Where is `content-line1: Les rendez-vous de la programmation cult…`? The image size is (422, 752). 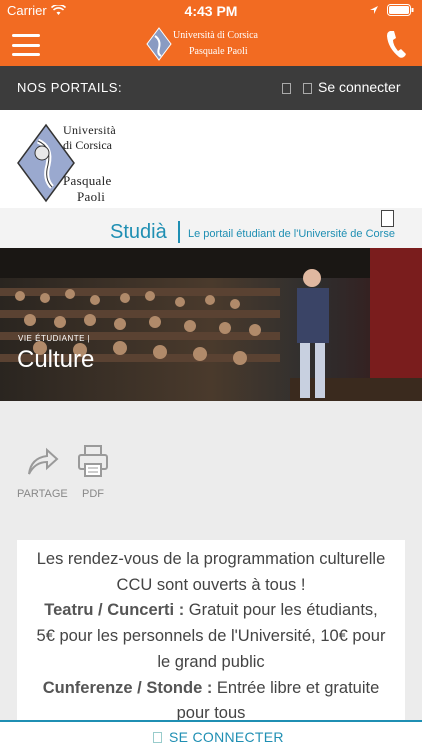 content-line1: Les rendez-vous de la programmation cult… is located at coordinates (211, 559).